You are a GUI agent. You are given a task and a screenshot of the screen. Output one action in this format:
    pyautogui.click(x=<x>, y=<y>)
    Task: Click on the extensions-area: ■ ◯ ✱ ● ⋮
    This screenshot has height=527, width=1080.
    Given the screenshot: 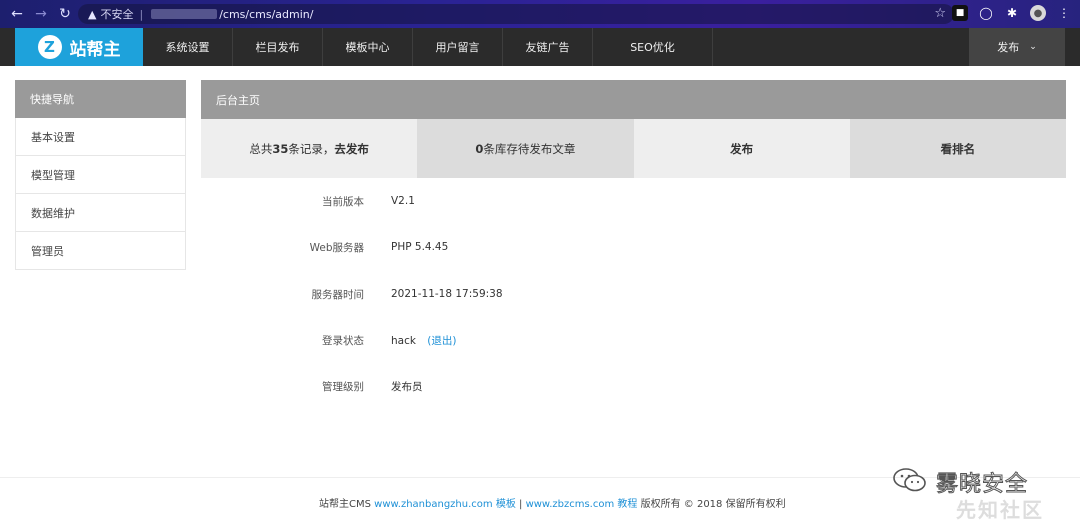 What is the action you would take?
    pyautogui.click(x=1012, y=13)
    